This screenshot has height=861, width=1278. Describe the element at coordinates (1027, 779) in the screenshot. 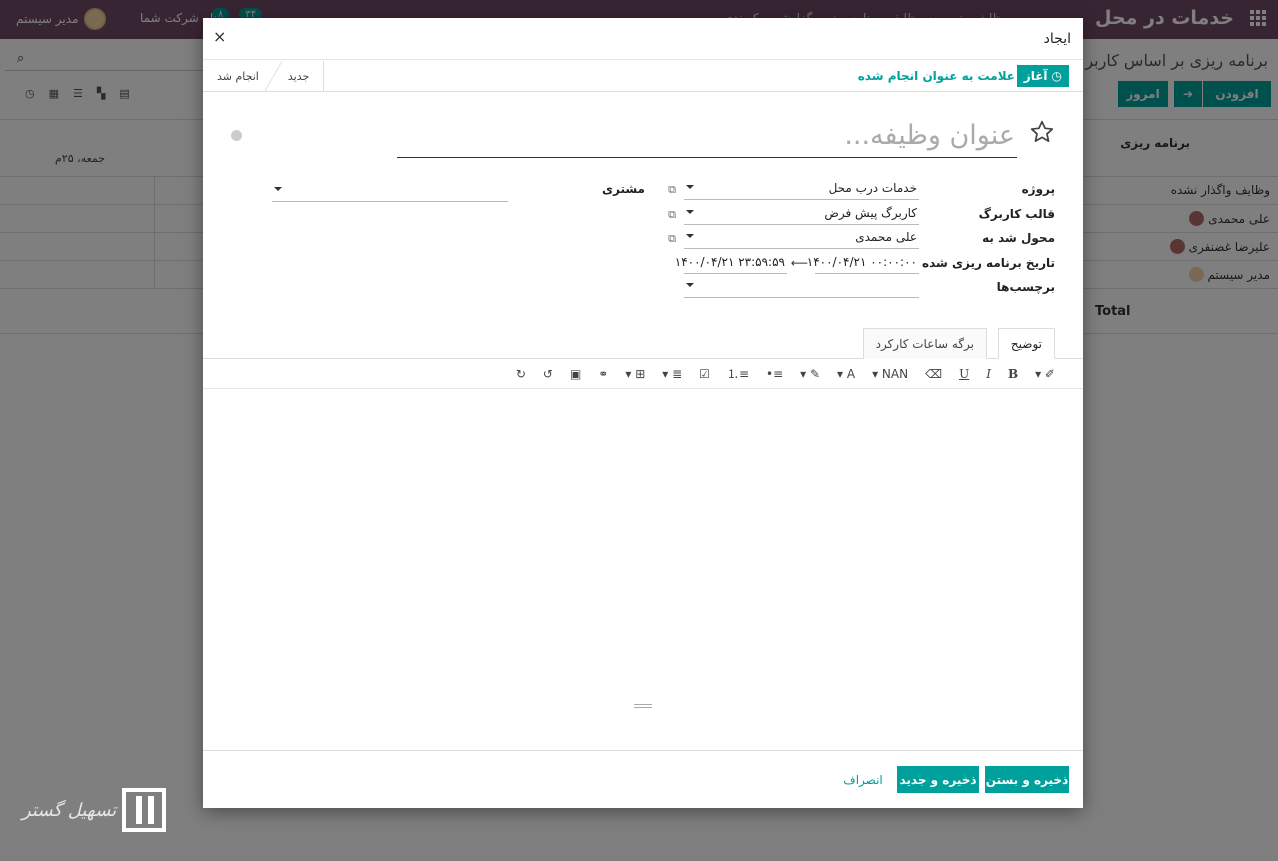

I see `save-close-button: ذخیره و بستن` at that location.